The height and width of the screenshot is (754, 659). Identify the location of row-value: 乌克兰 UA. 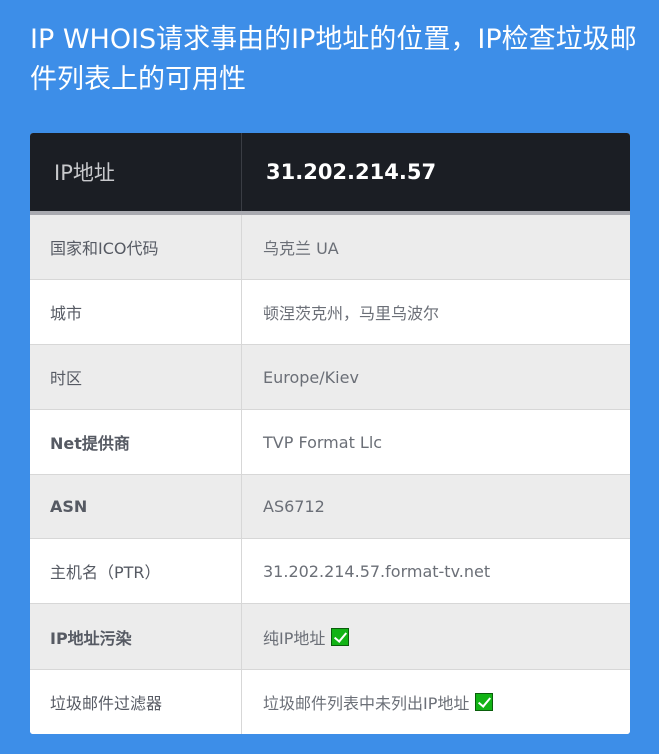
(301, 248).